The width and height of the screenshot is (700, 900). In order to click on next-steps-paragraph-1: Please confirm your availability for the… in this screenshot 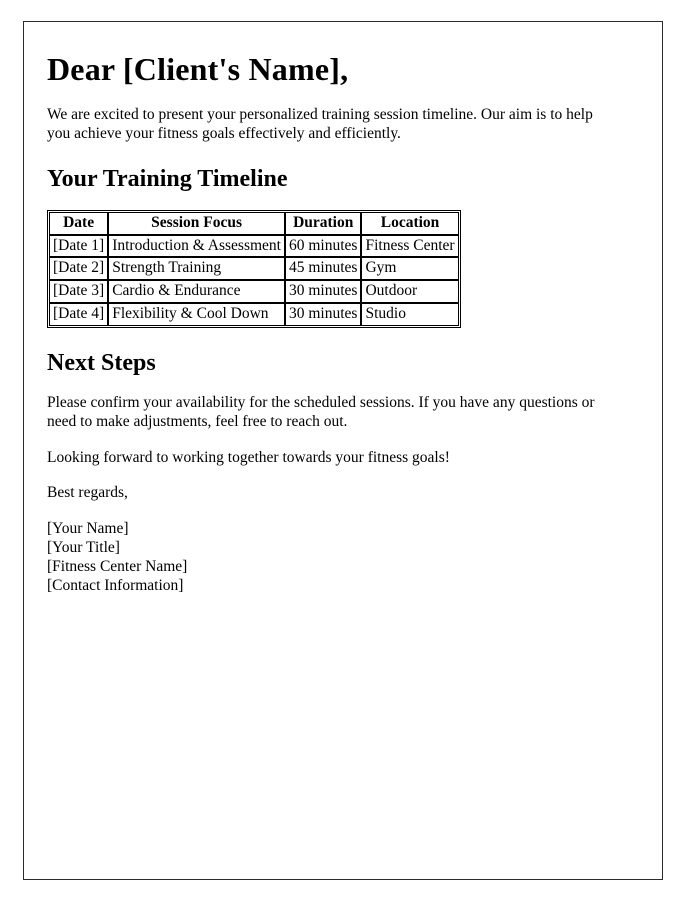, I will do `click(321, 411)`.